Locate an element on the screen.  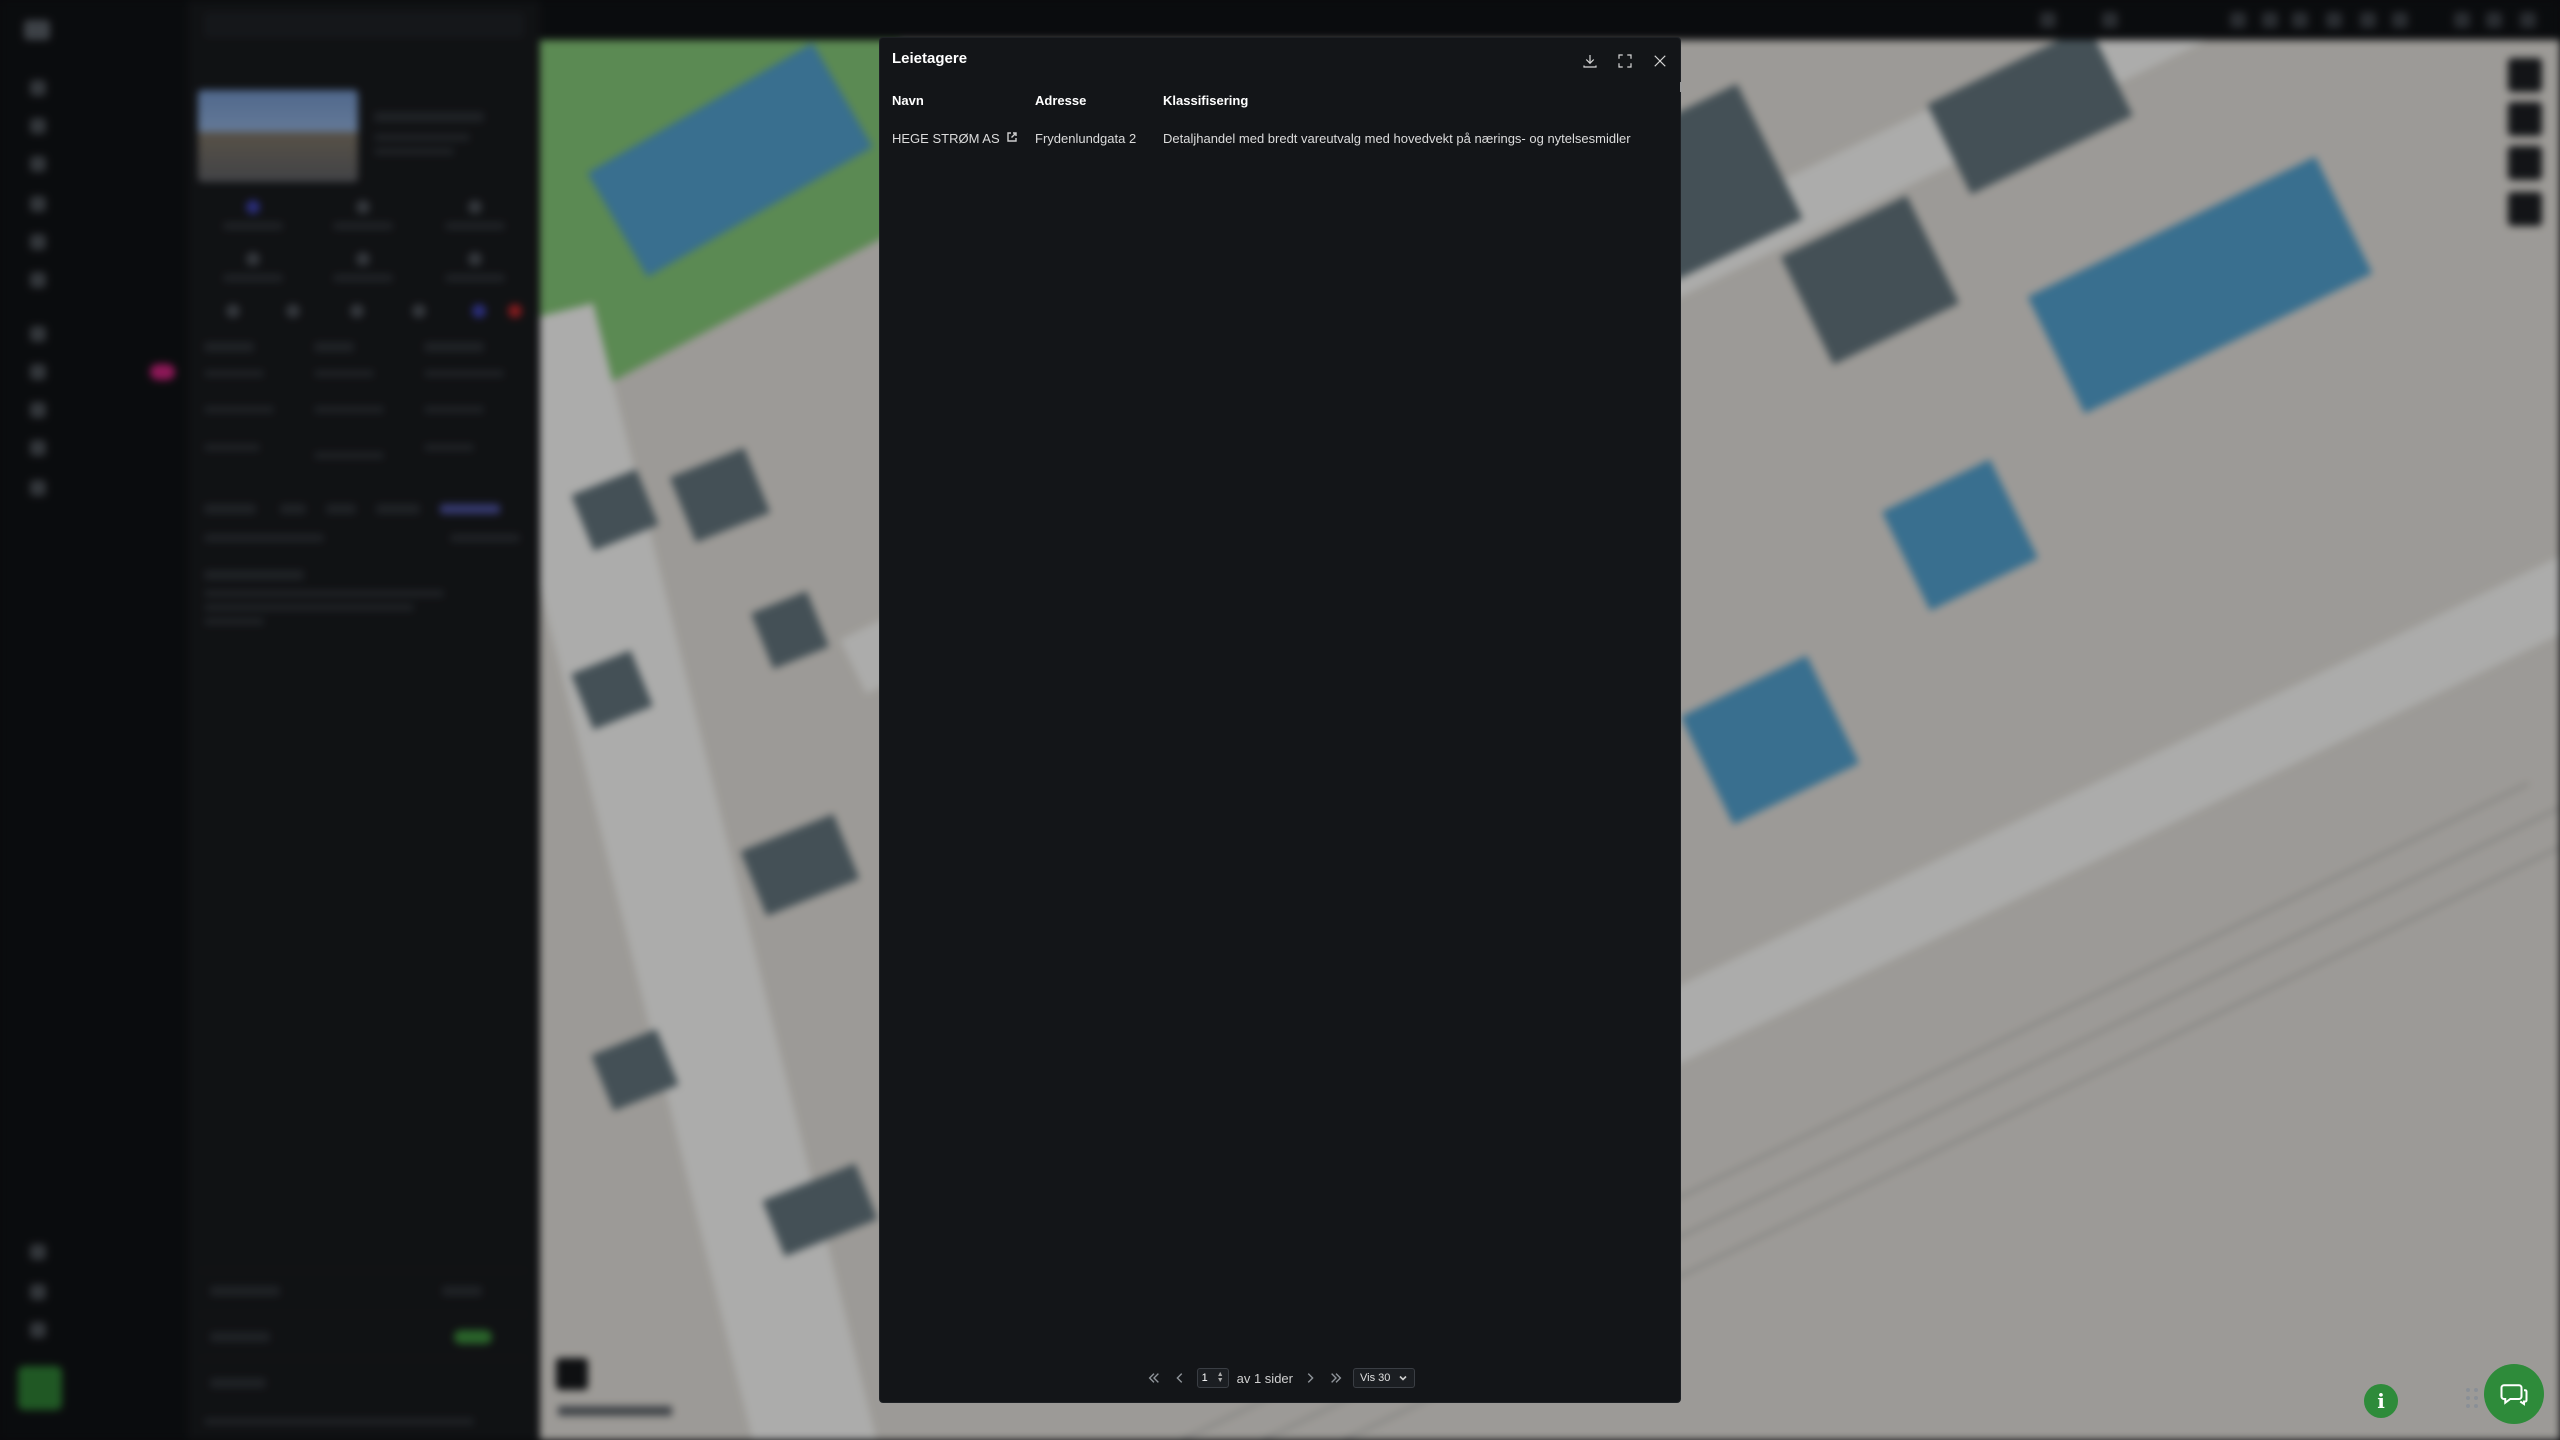
modal-actions is located at coordinates (1624, 60).